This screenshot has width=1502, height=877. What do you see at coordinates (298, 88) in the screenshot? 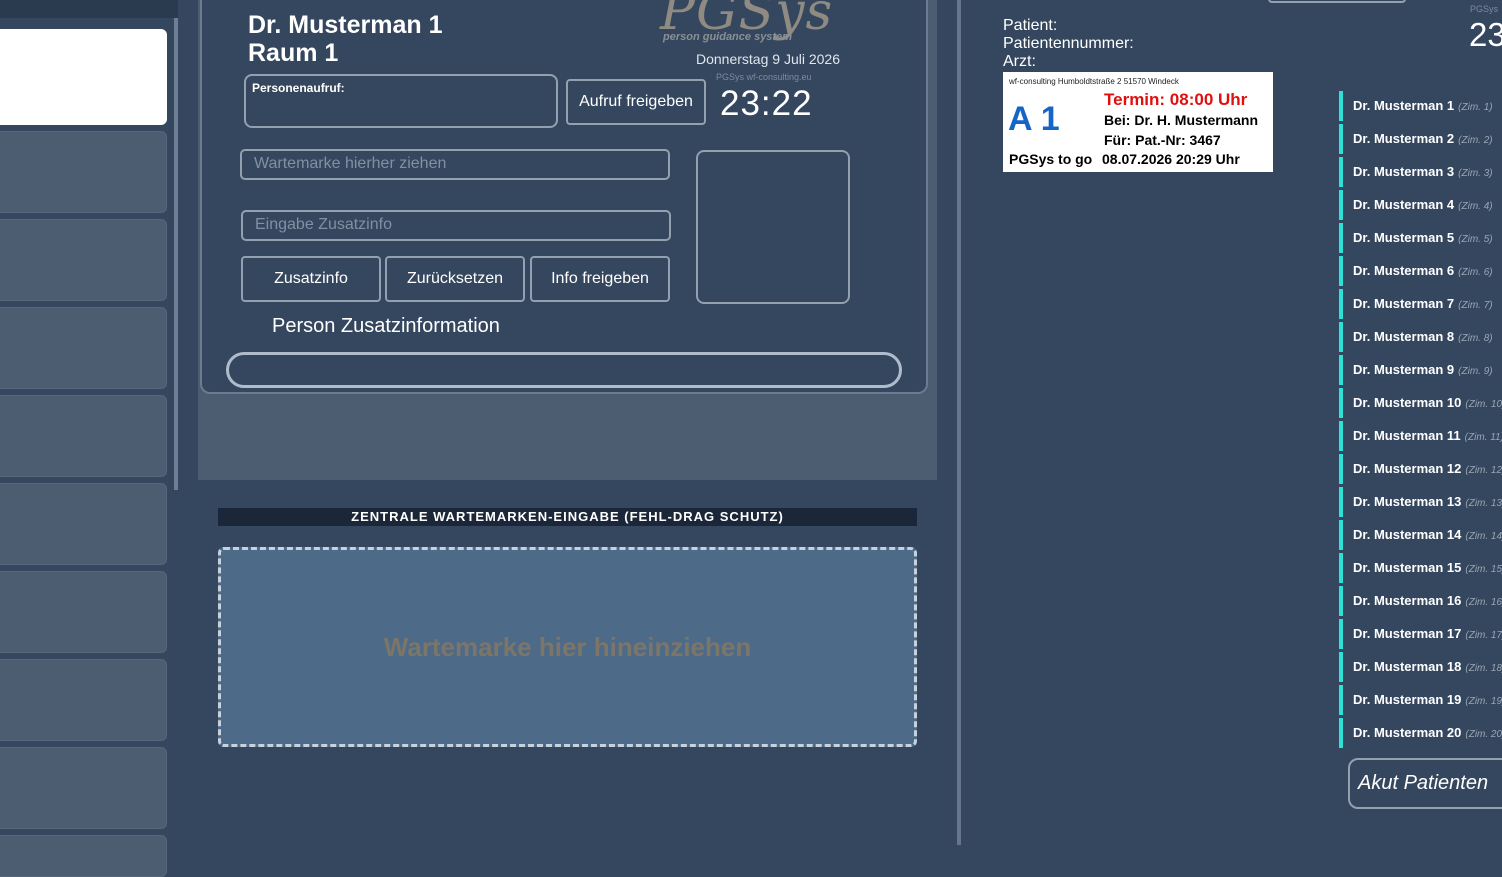
I see `person-call-label: Personenaufruf:` at bounding box center [298, 88].